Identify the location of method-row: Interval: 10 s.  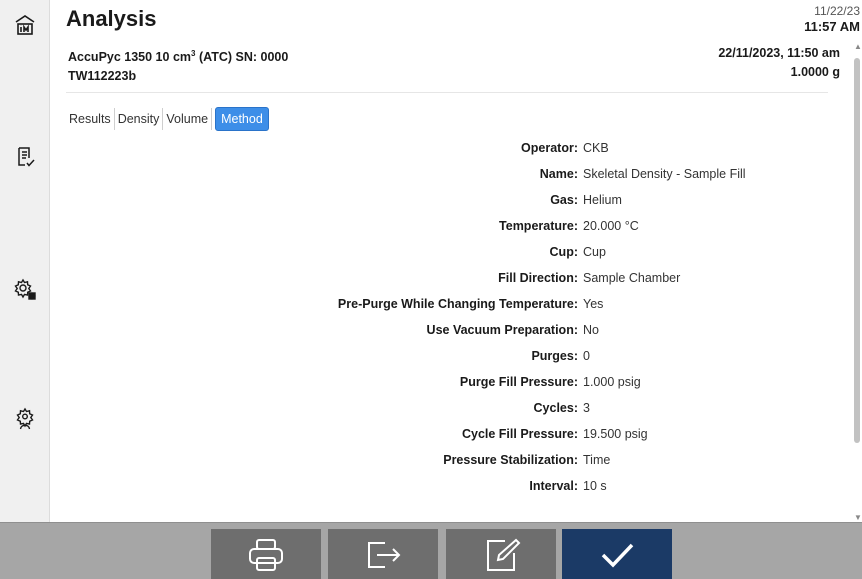
(455, 489).